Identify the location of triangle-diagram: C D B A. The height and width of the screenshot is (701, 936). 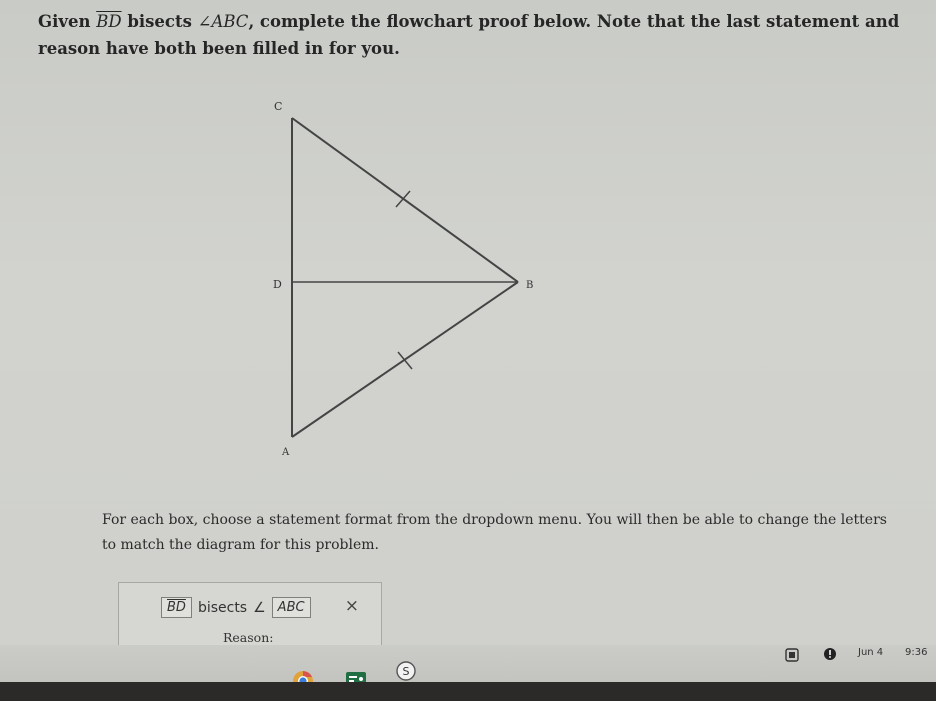
(403, 279).